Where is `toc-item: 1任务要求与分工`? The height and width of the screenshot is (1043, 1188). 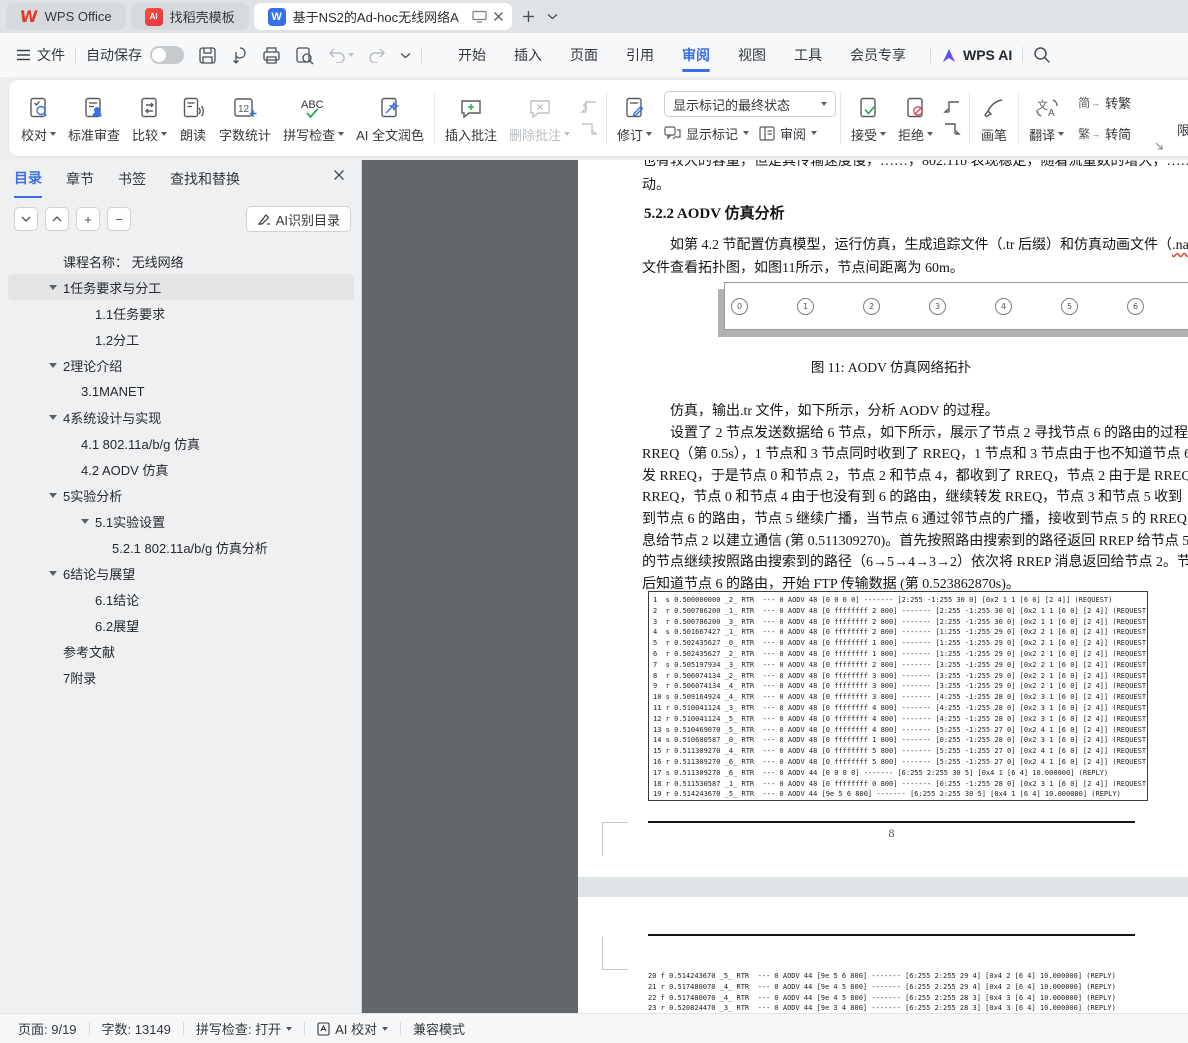
toc-item: 1任务要求与分工 is located at coordinates (181, 287).